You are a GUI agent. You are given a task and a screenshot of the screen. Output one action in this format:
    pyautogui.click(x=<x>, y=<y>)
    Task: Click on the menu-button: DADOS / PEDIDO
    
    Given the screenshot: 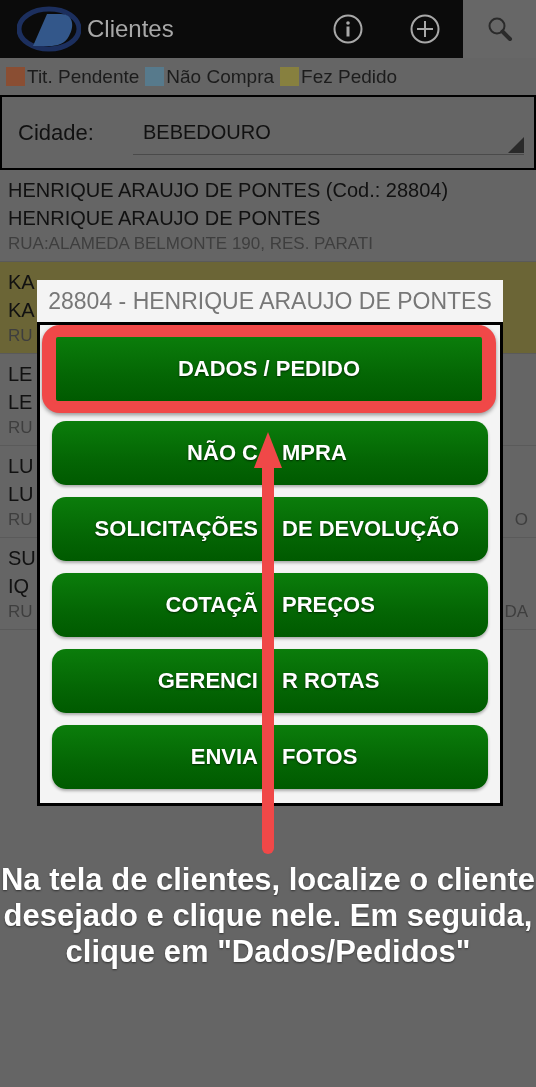 What is the action you would take?
    pyautogui.click(x=269, y=369)
    